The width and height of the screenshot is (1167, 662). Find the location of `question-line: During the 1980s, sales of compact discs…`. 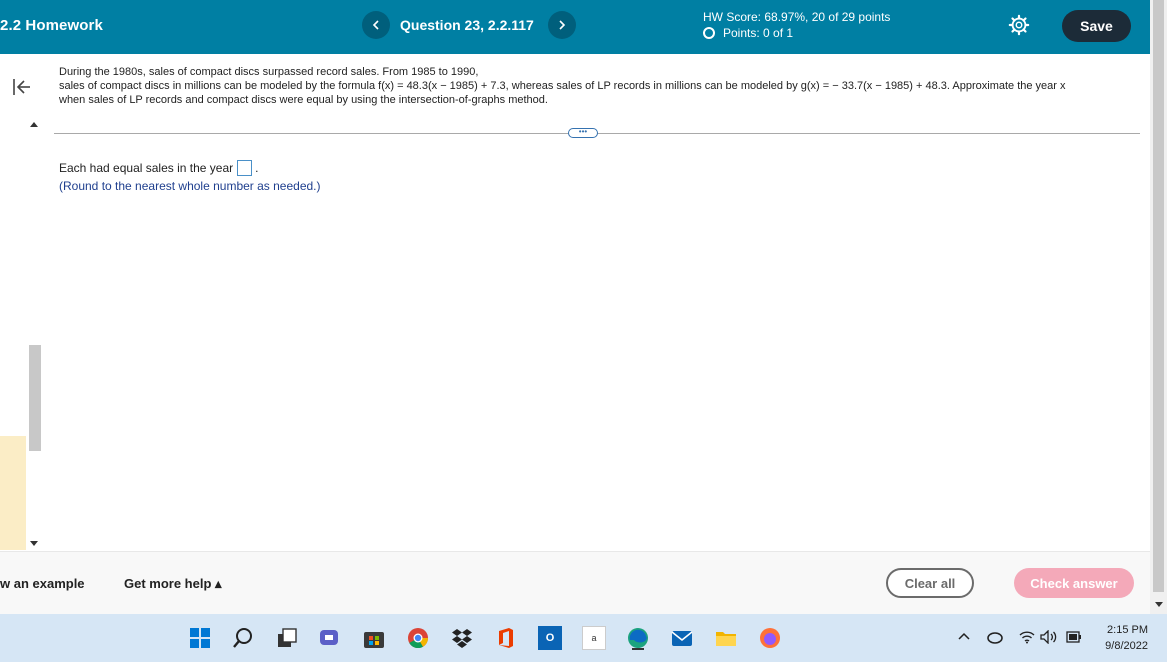

question-line: During the 1980s, sales of compact discs… is located at coordinates (269, 72).